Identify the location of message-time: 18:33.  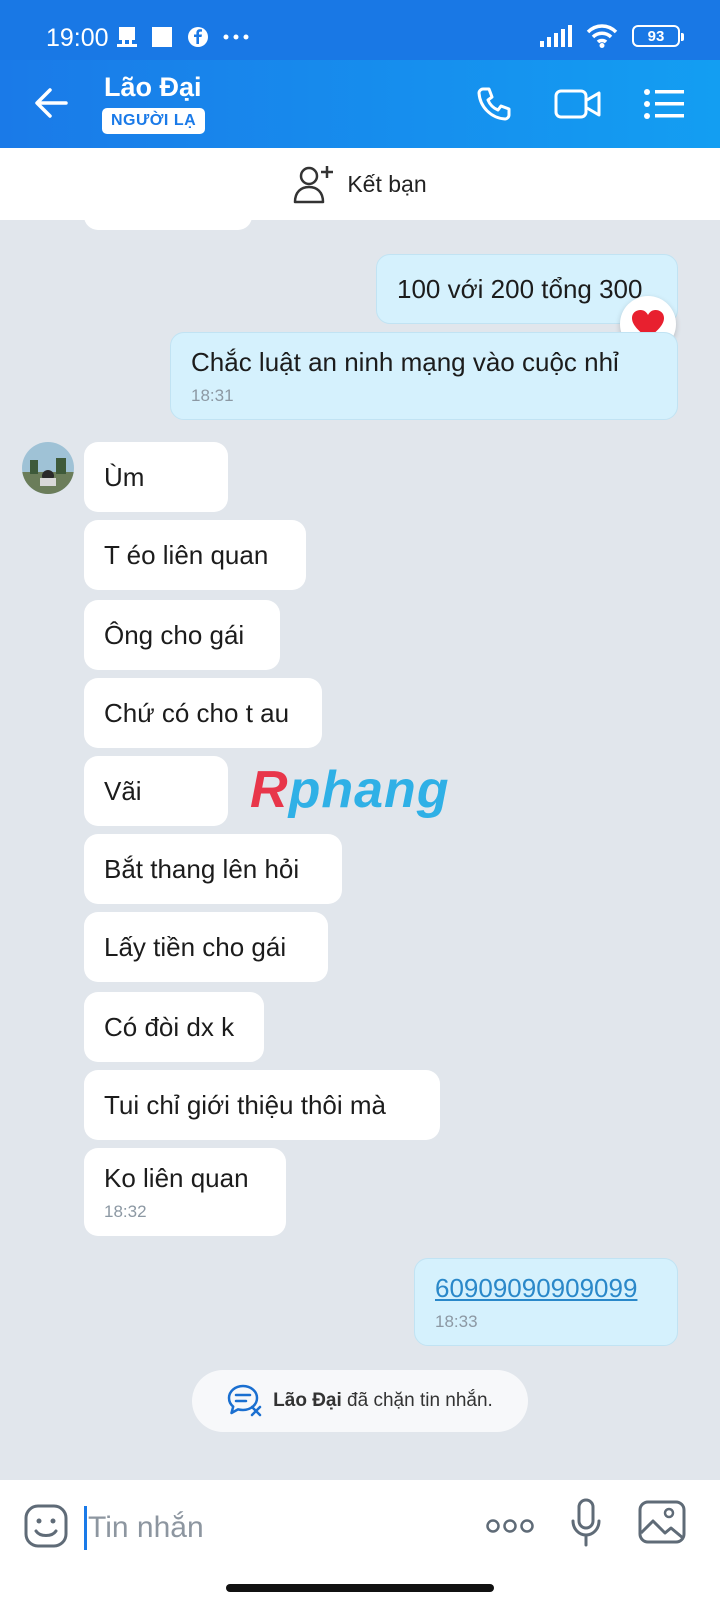
(456, 1321).